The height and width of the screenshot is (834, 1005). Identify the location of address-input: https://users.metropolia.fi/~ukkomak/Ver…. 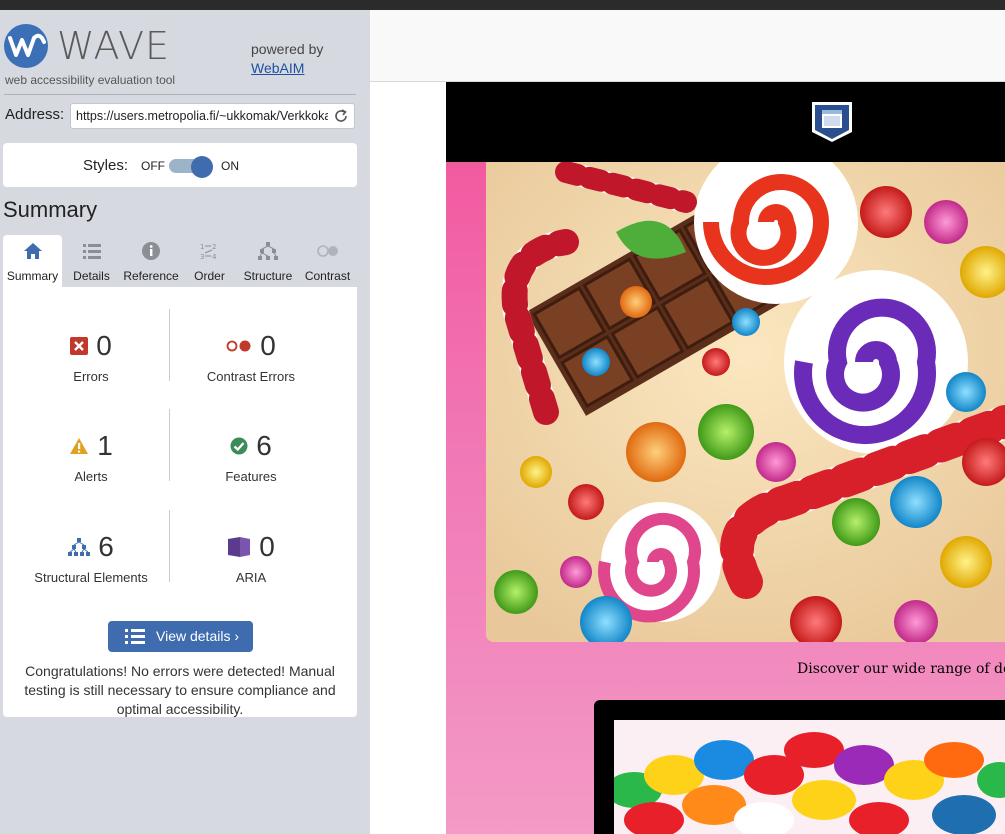
(212, 116).